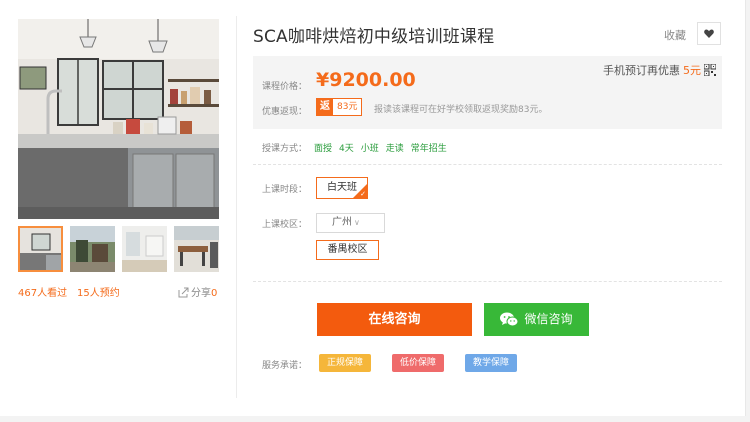 Image resolution: width=750 pixels, height=422 pixels. Describe the element at coordinates (346, 149) in the screenshot. I see `teaching-mode-option: 4天` at that location.